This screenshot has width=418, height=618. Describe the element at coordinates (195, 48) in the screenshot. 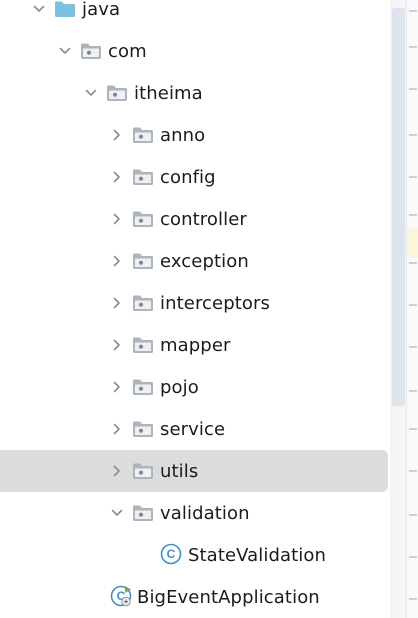

I see `tree-item-com: com` at that location.